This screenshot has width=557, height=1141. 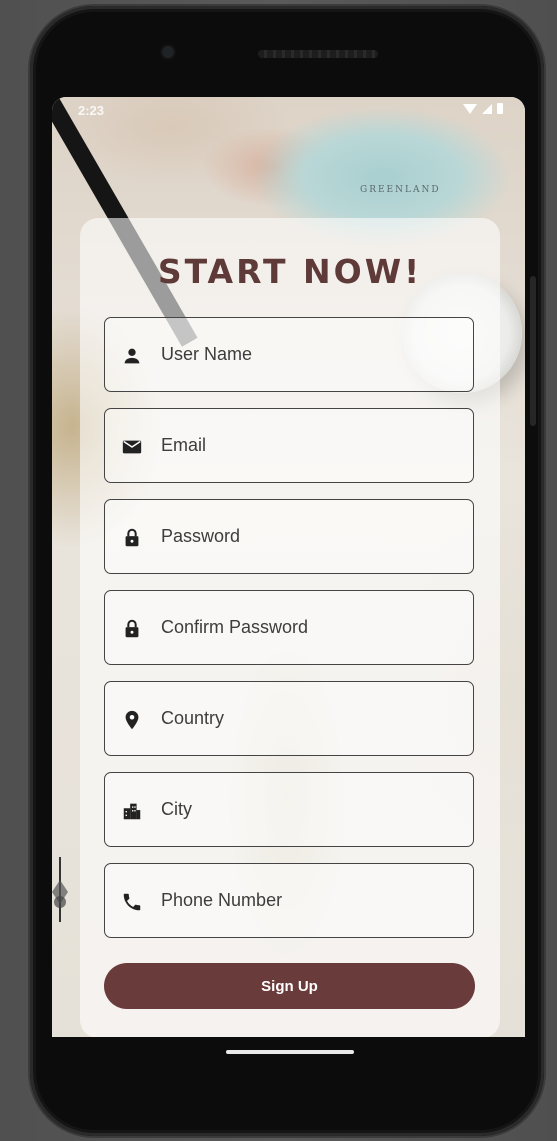 I want to click on password-field, so click(x=289, y=536).